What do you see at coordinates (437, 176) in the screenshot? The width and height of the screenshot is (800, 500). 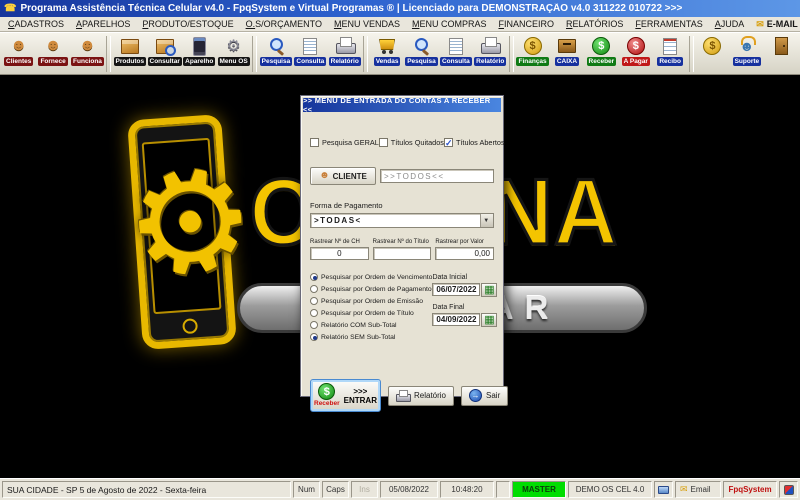 I see `cliente-field: >>TODOS<<` at bounding box center [437, 176].